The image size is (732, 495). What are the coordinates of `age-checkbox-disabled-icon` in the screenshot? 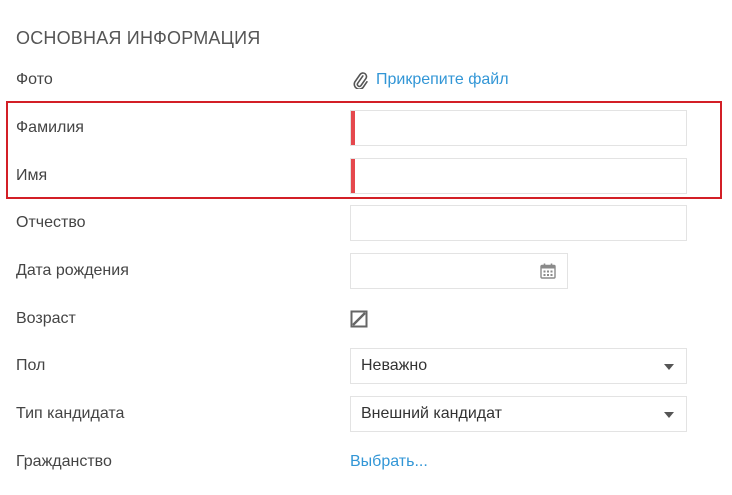 It's located at (359, 319).